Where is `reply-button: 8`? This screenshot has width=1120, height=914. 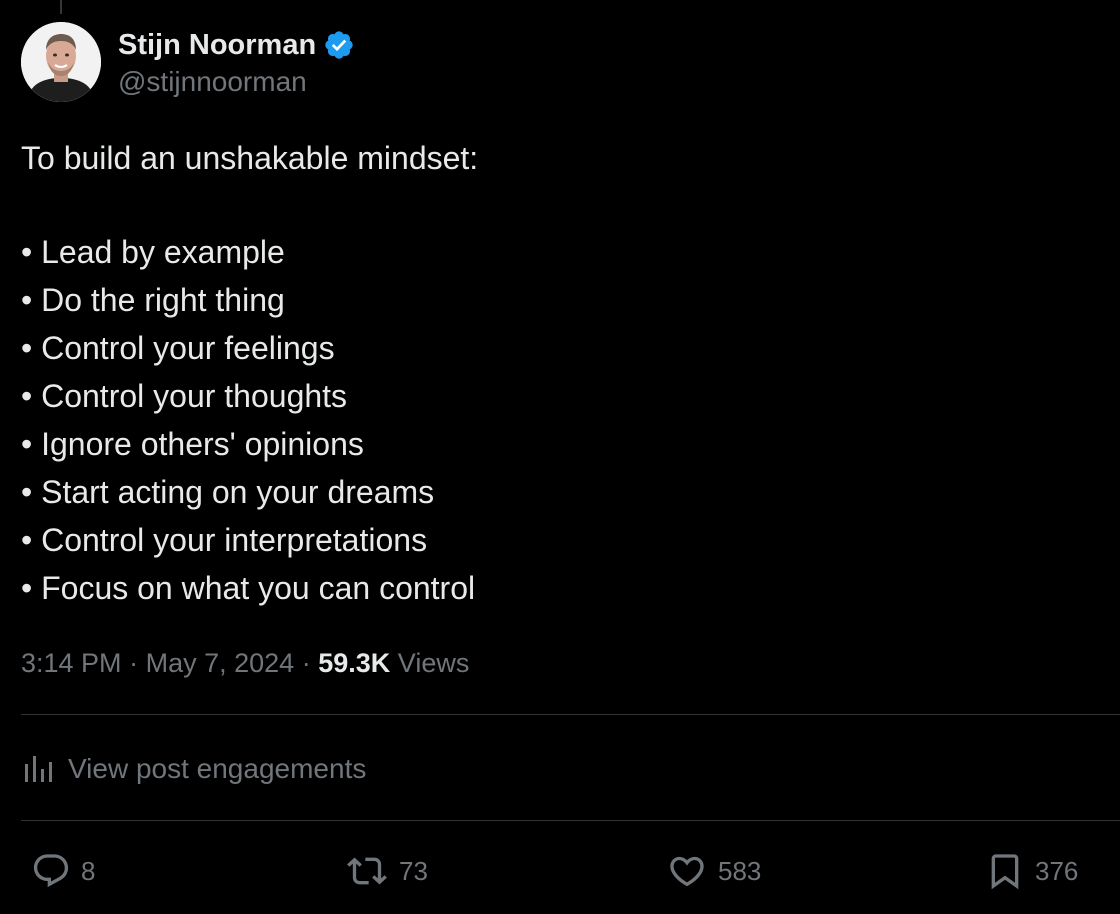 reply-button: 8 is located at coordinates (63, 871).